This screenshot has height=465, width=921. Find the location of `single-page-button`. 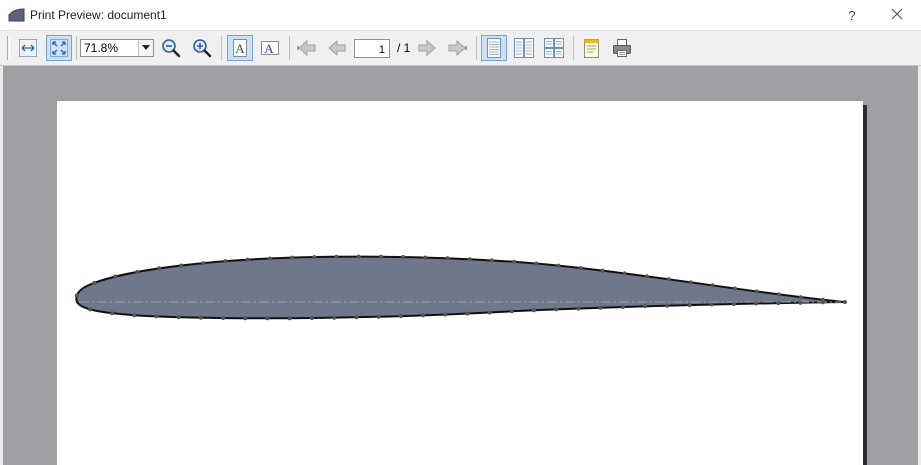

single-page-button is located at coordinates (494, 48).